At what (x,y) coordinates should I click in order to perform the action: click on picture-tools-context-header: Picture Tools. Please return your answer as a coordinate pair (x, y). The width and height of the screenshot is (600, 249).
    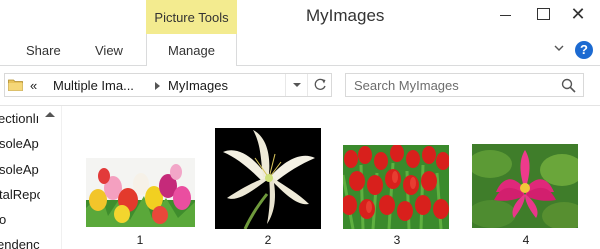
    Looking at the image, I should click on (191, 17).